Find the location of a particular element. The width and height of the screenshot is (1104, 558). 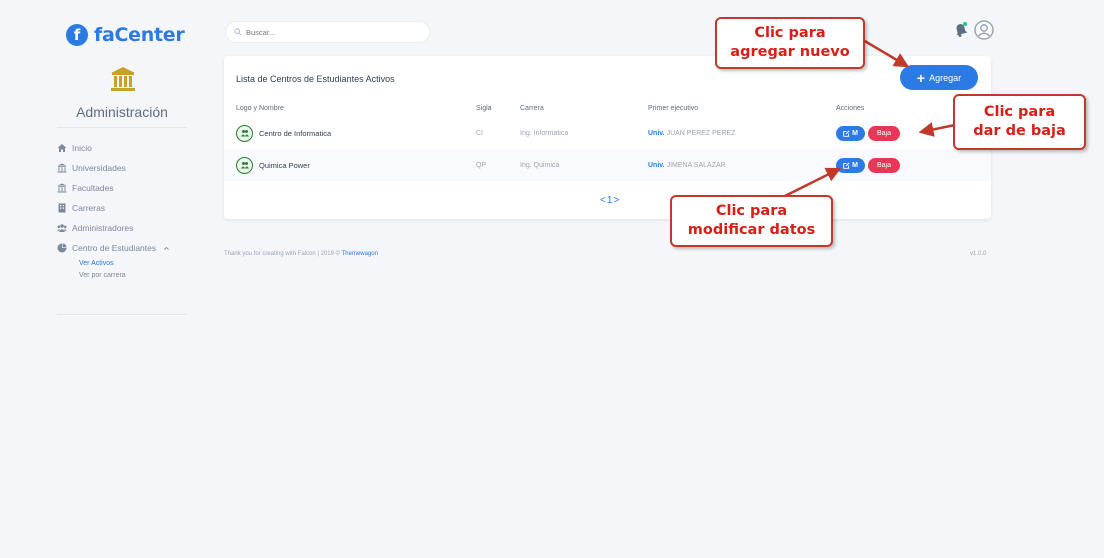

sidebar-item-universidades: Universidades is located at coordinates (127, 168).